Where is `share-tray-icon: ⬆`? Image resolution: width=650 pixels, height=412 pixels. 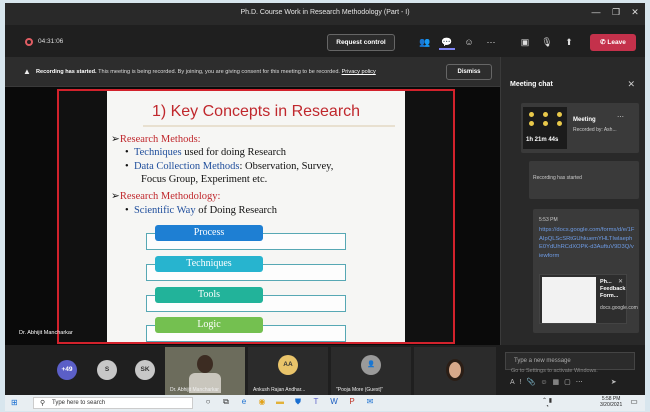
share-tray-icon: ⬆ is located at coordinates (569, 42).